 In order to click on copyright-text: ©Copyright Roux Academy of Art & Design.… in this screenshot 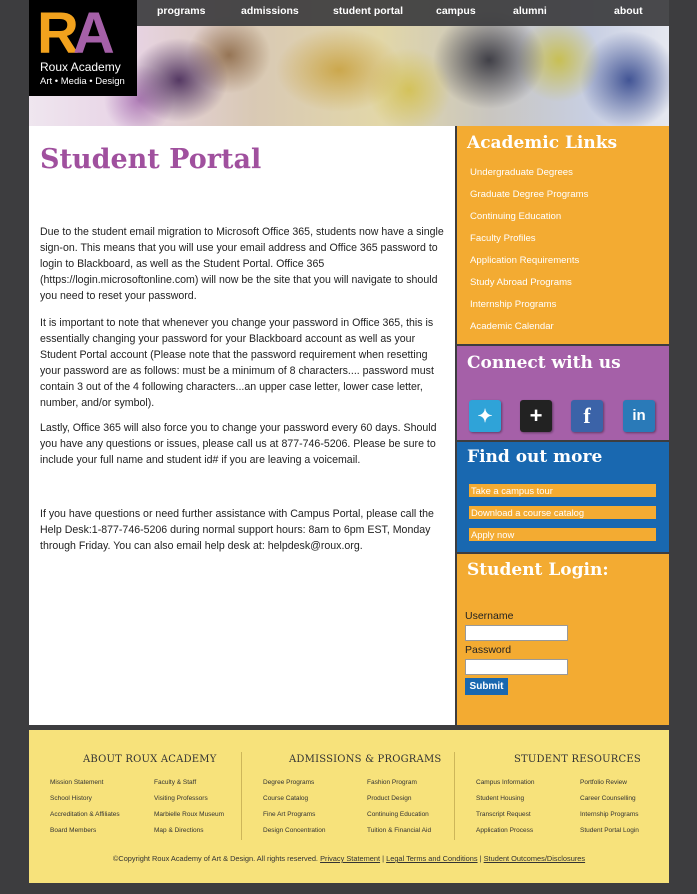, I will do `click(215, 858)`.